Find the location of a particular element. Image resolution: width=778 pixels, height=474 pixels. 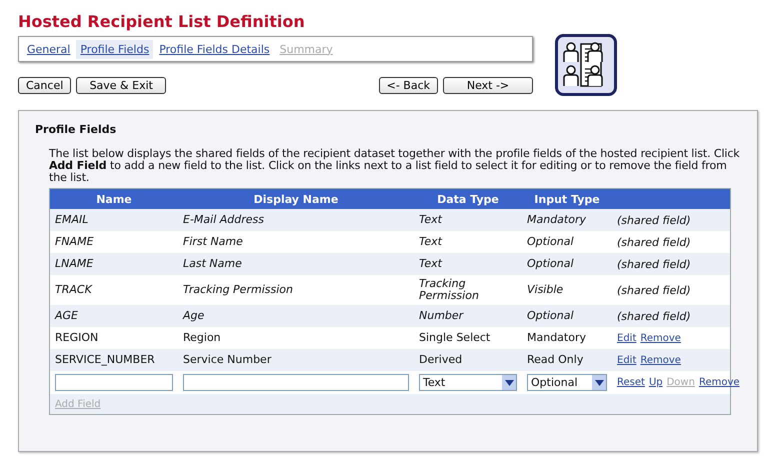

people-list-icon is located at coordinates (586, 65).